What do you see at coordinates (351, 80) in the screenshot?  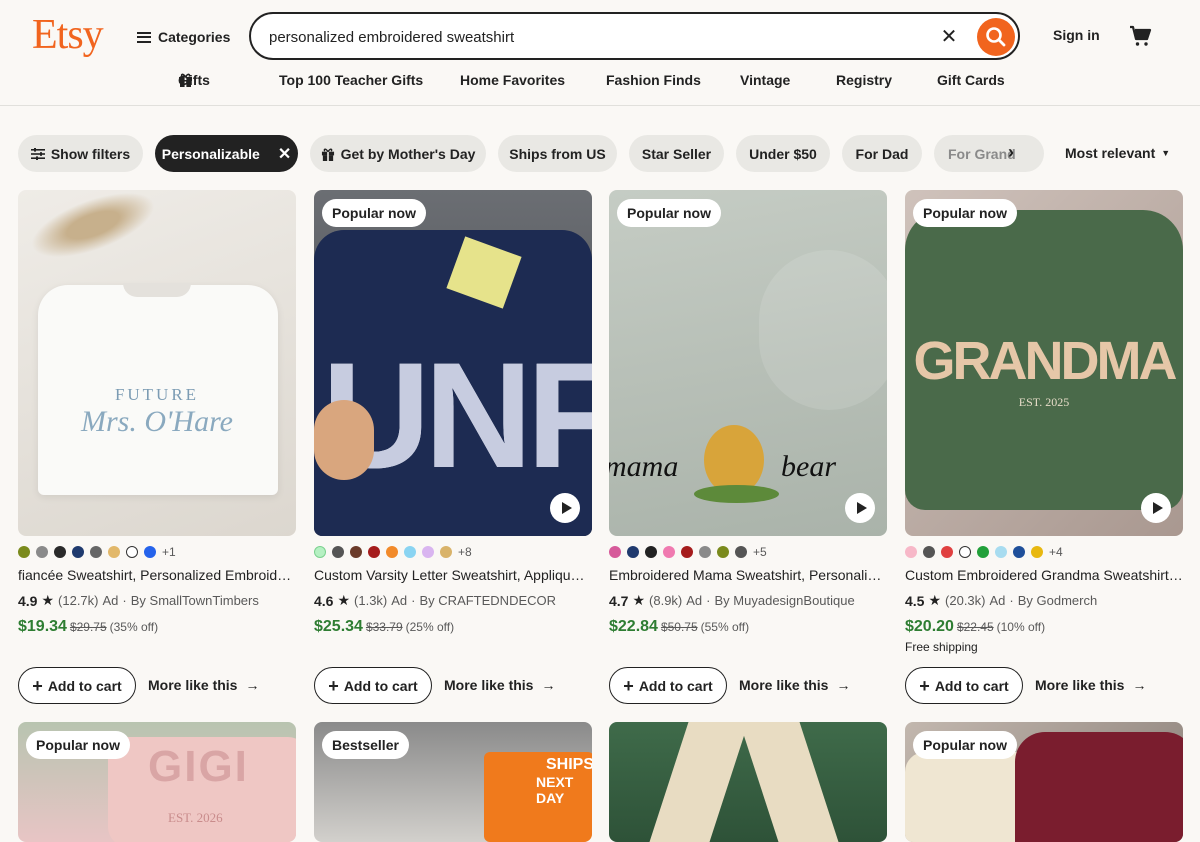 I see `nav-teacher-gifts: Top 100 Teacher Gifts` at bounding box center [351, 80].